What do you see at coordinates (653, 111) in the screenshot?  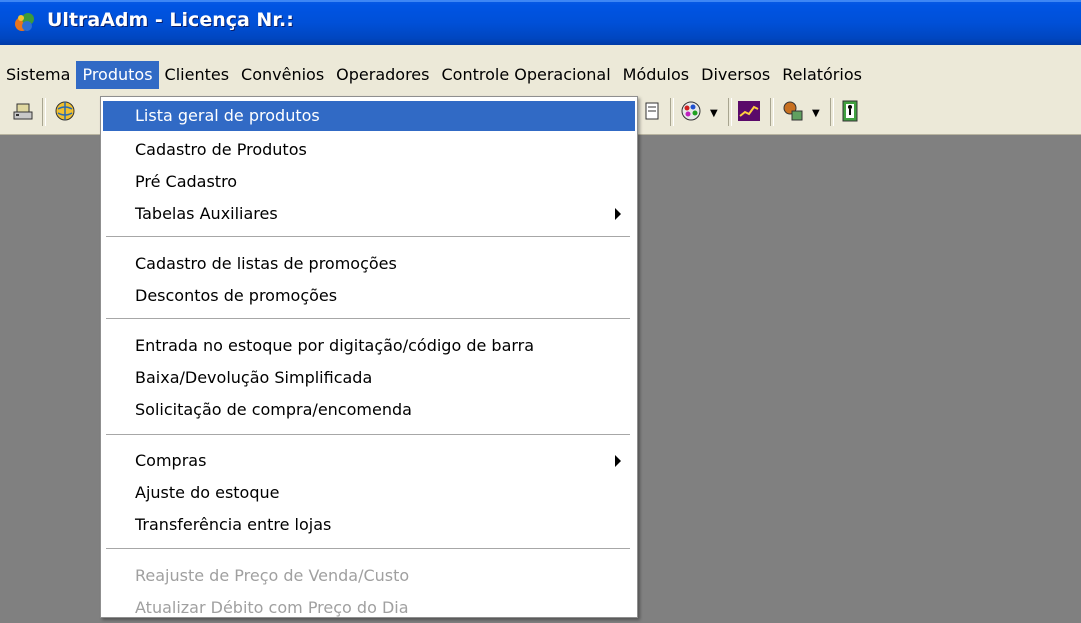 I see `file-icon` at bounding box center [653, 111].